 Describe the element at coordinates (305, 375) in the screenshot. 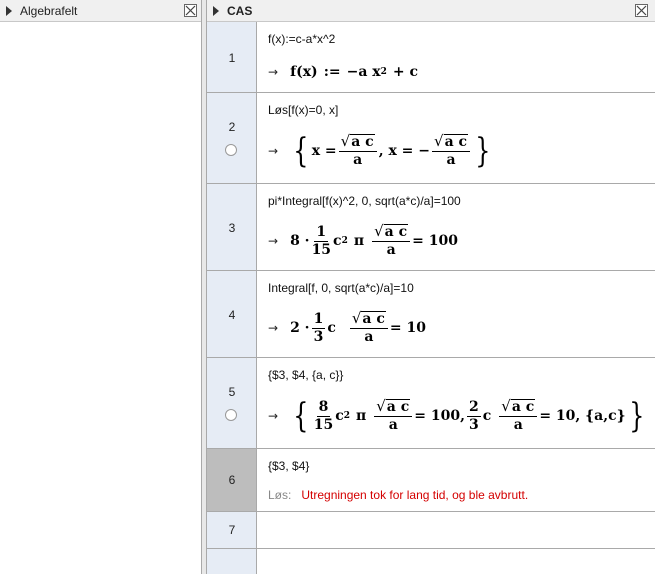

I see `cas-input: {$3, $4, {a, c}}` at that location.